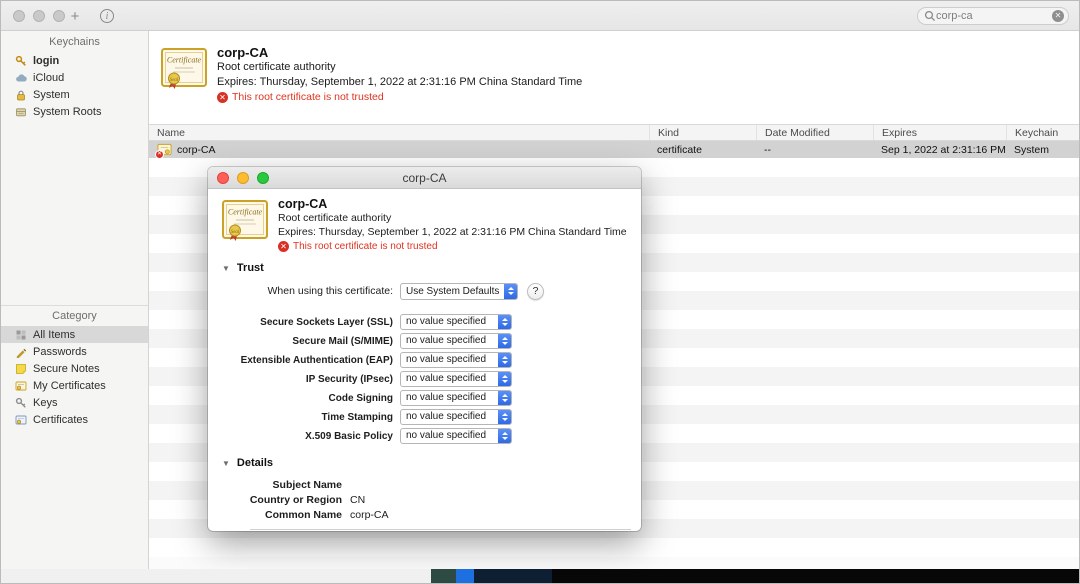 The image size is (1080, 584). What do you see at coordinates (349, 379) in the screenshot?
I see `policy-label: IP Security (IPsec)` at bounding box center [349, 379].